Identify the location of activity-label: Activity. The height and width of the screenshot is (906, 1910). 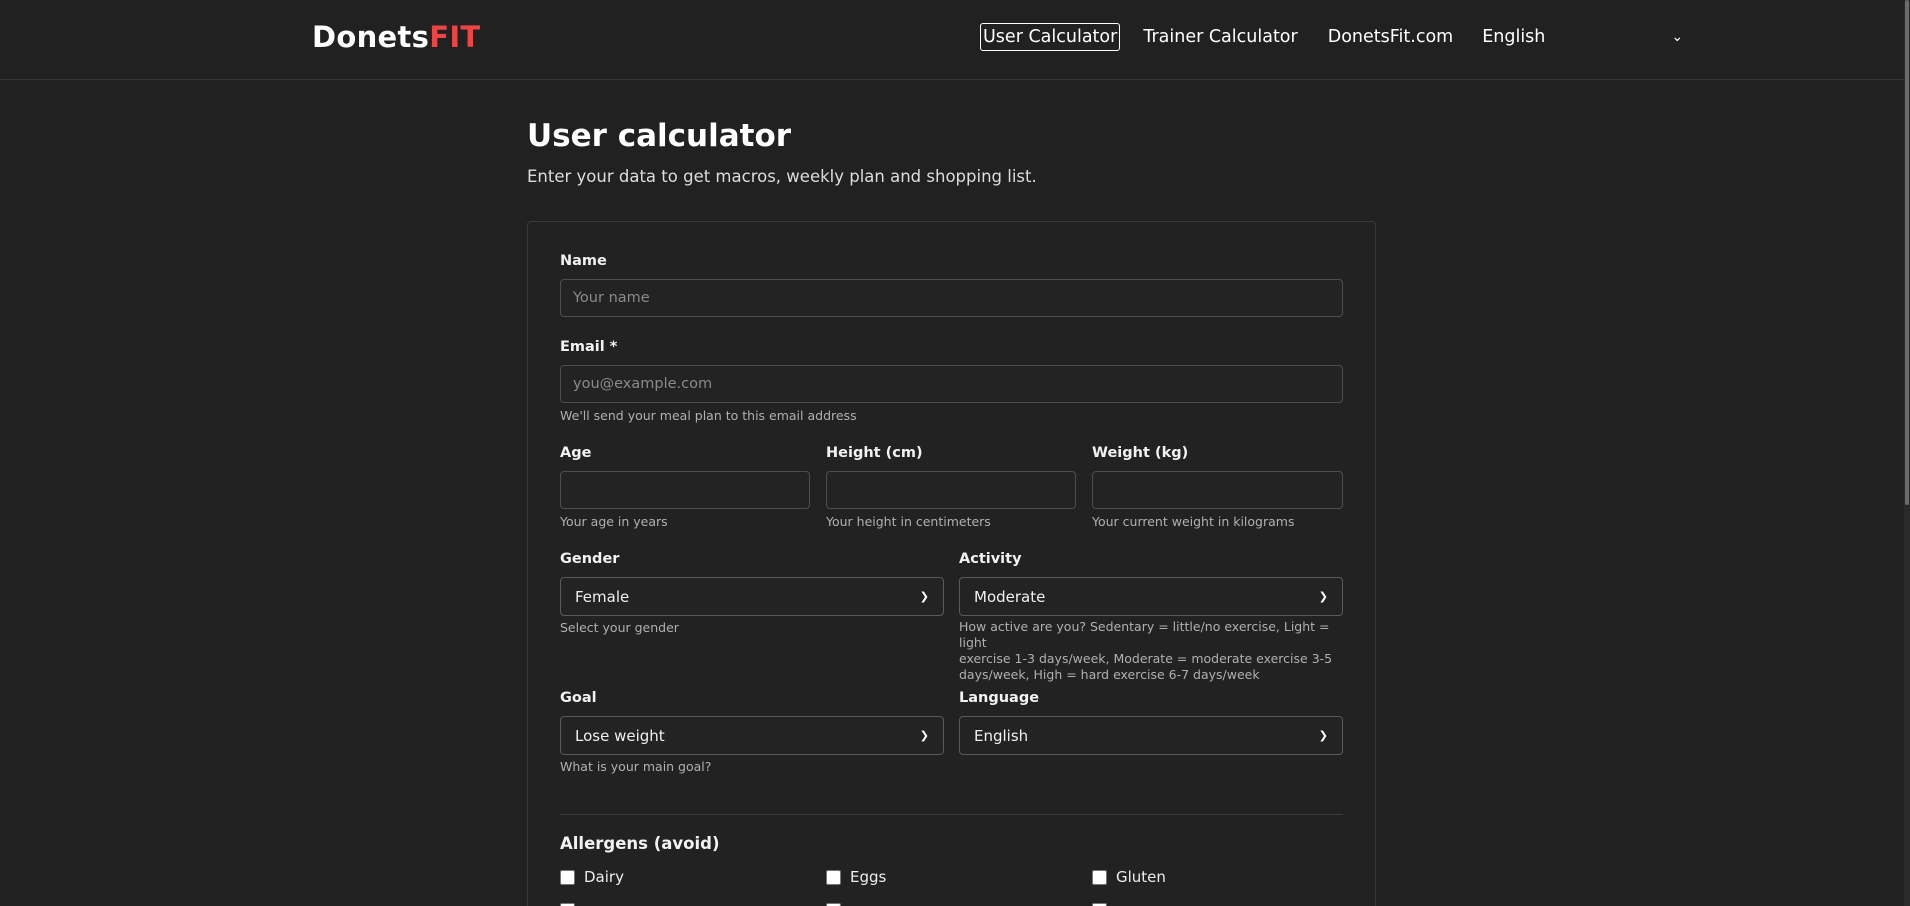
(990, 559).